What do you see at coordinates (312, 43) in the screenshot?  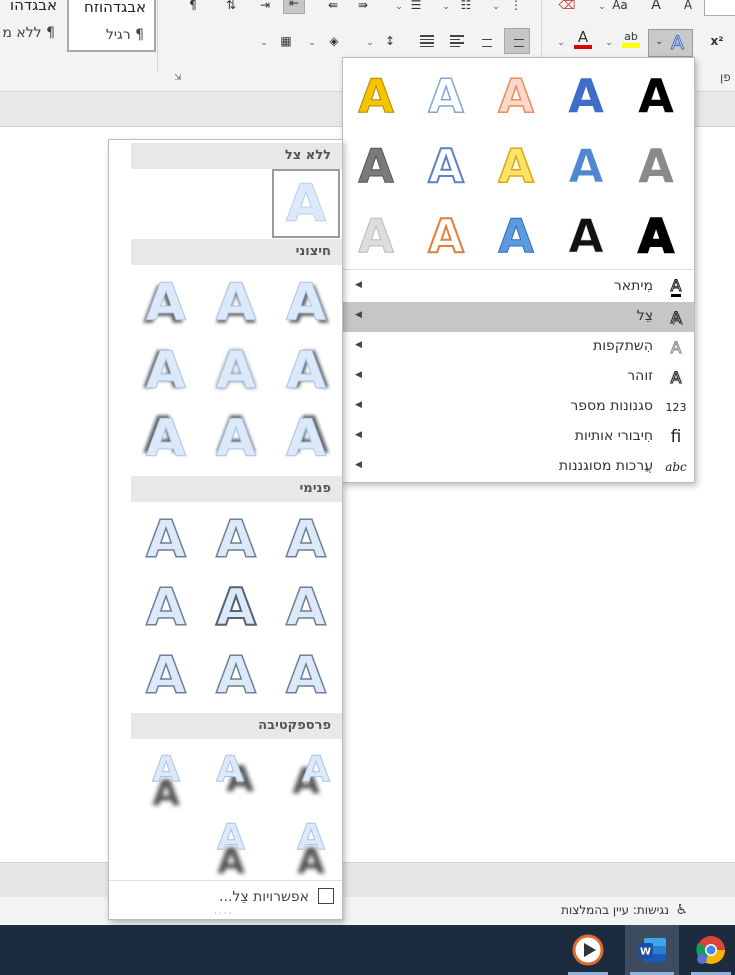 I see `shading-dropdown: ⌄` at bounding box center [312, 43].